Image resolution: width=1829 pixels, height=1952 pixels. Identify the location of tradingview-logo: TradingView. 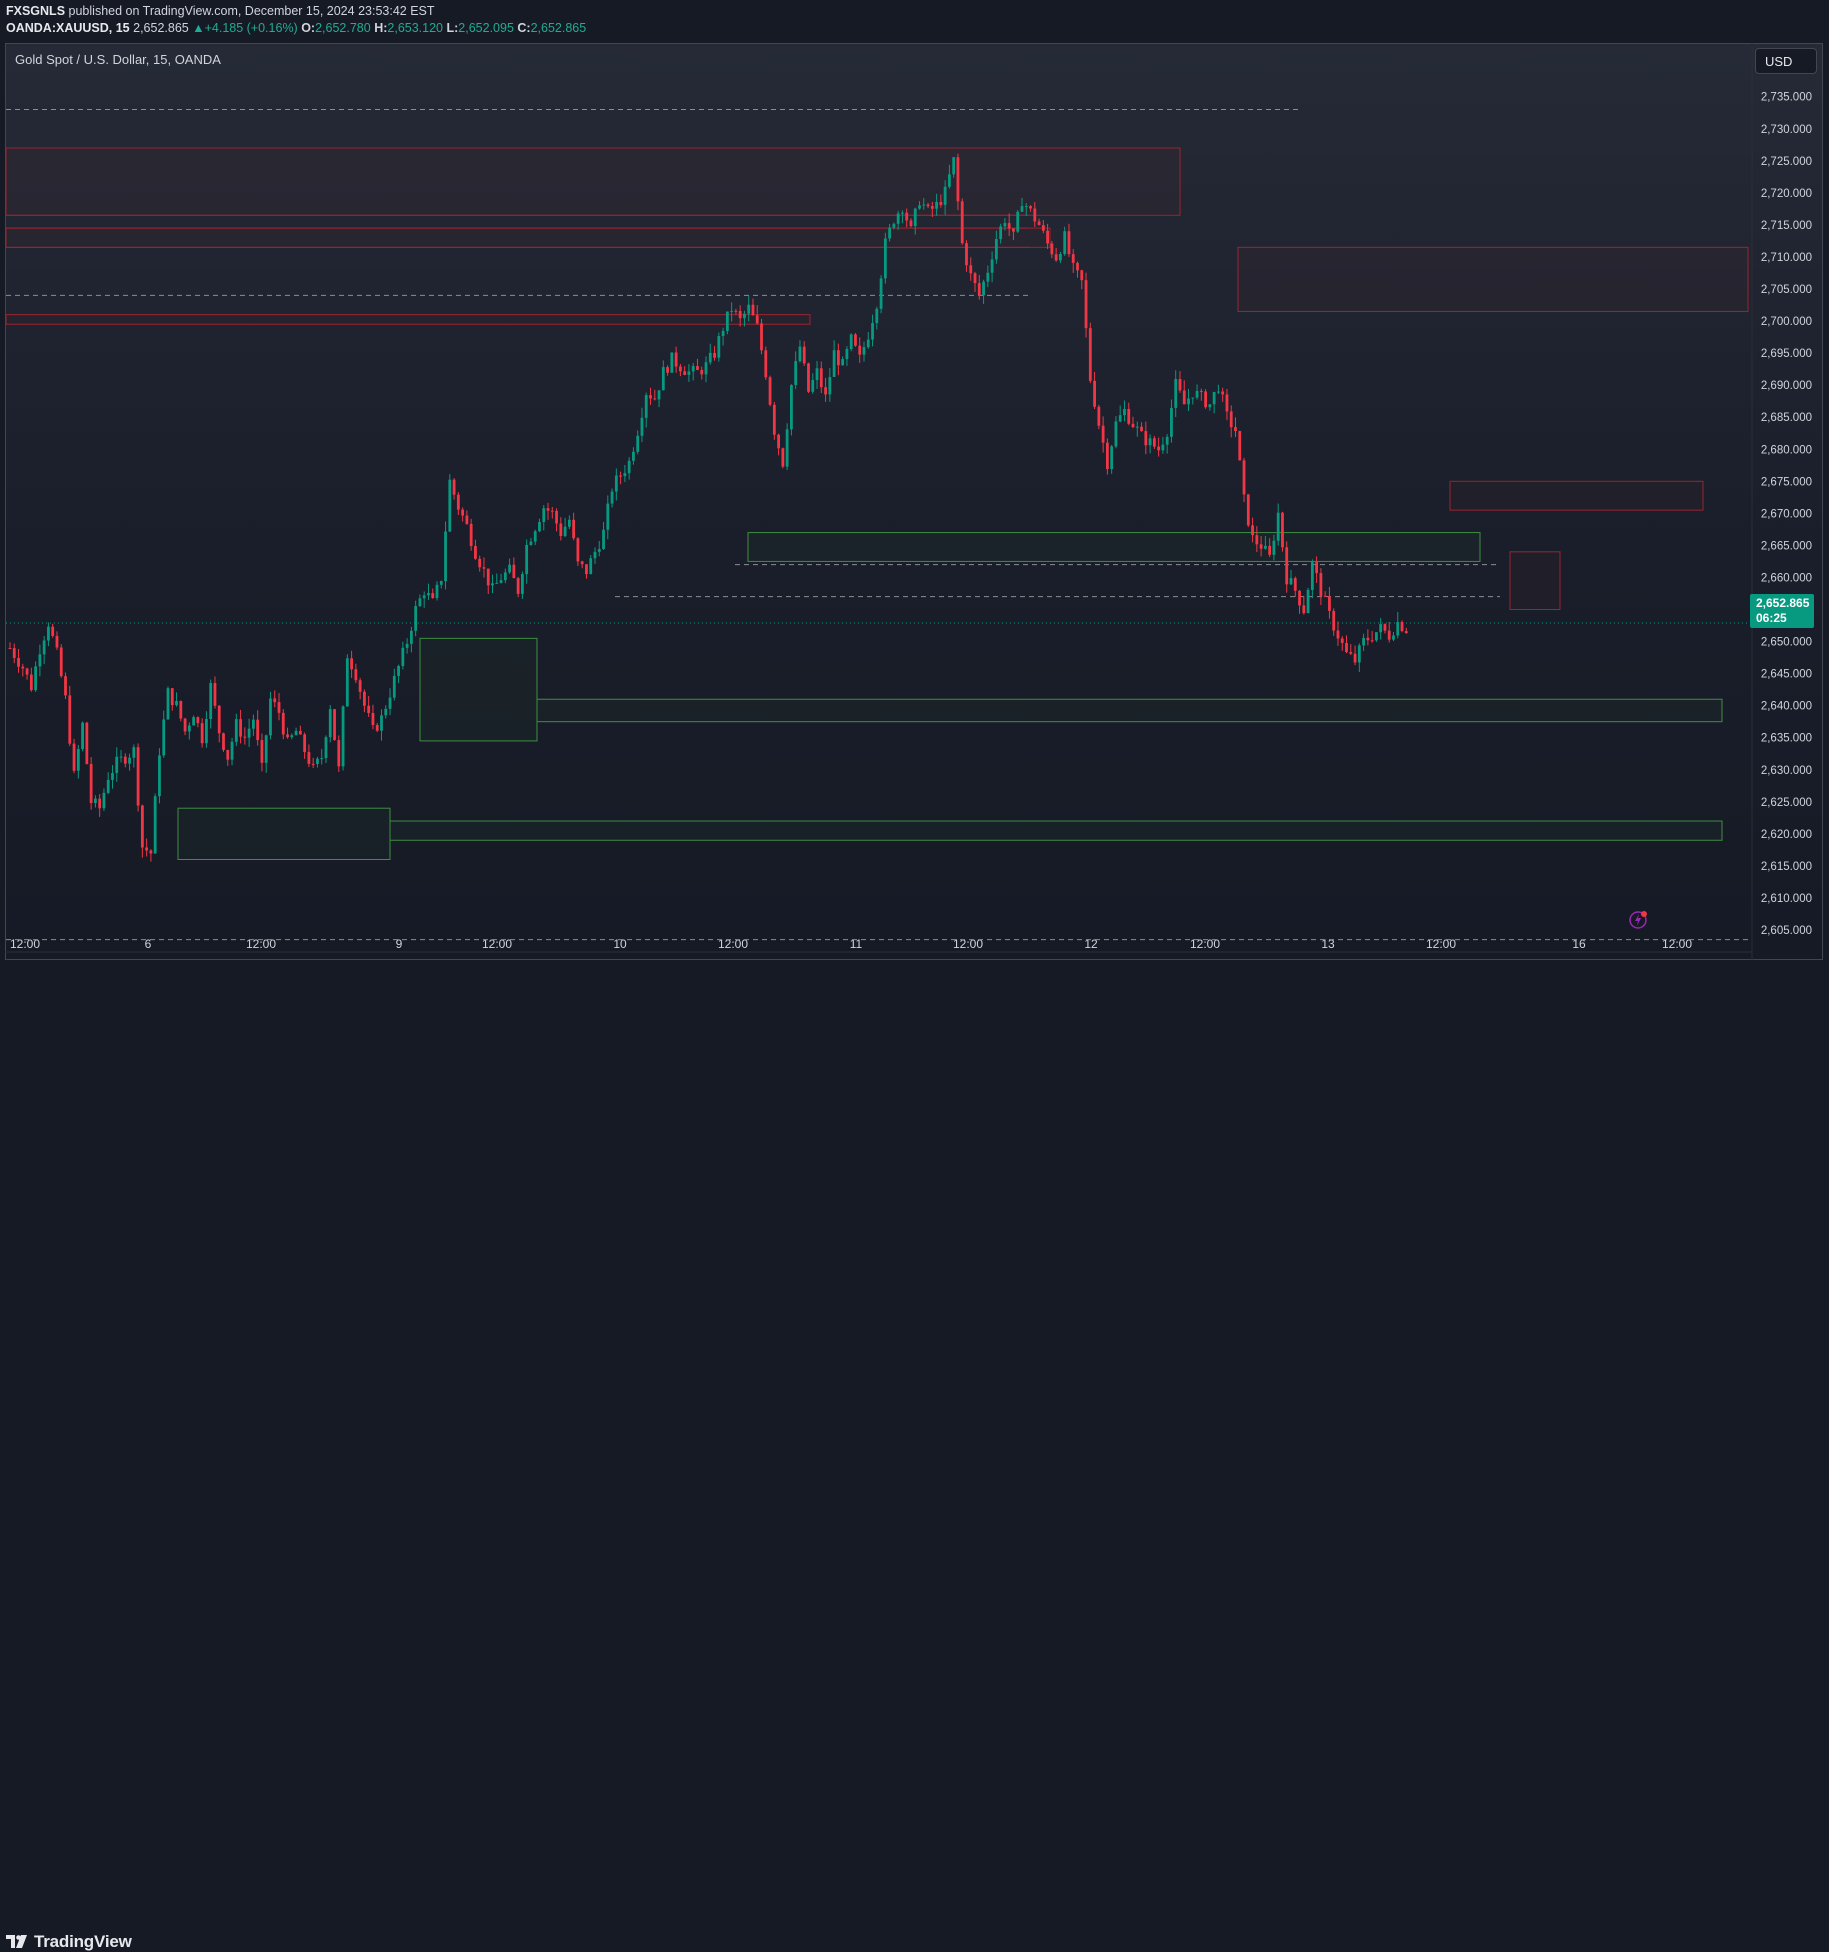
(69, 1942).